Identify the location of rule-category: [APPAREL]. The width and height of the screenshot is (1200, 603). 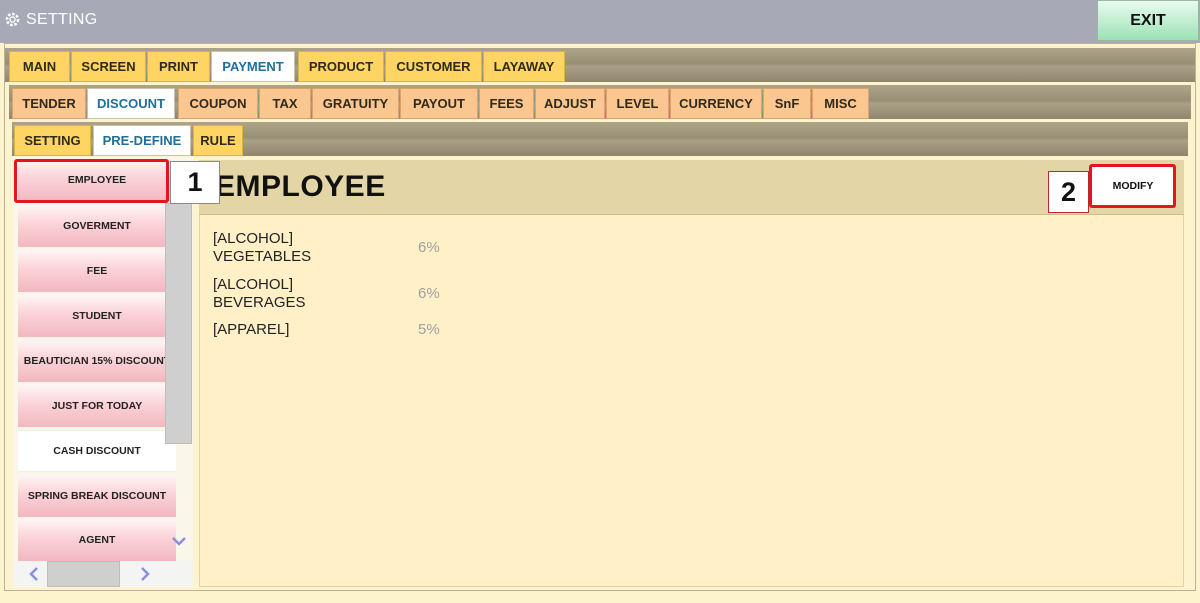
(251, 330).